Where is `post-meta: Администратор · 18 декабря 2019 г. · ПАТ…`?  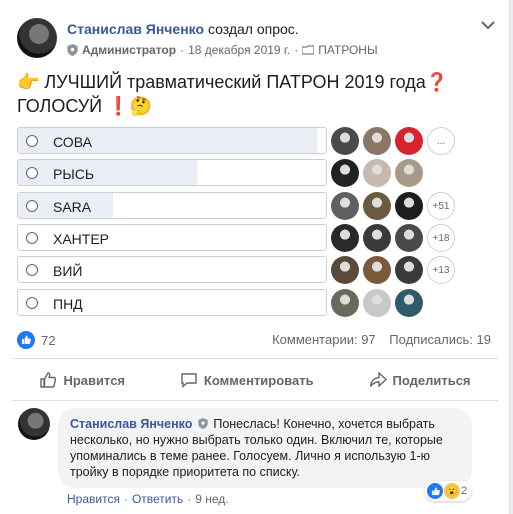
post-meta: Администратор · 18 декабря 2019 г. · ПАТ… is located at coordinates (222, 50).